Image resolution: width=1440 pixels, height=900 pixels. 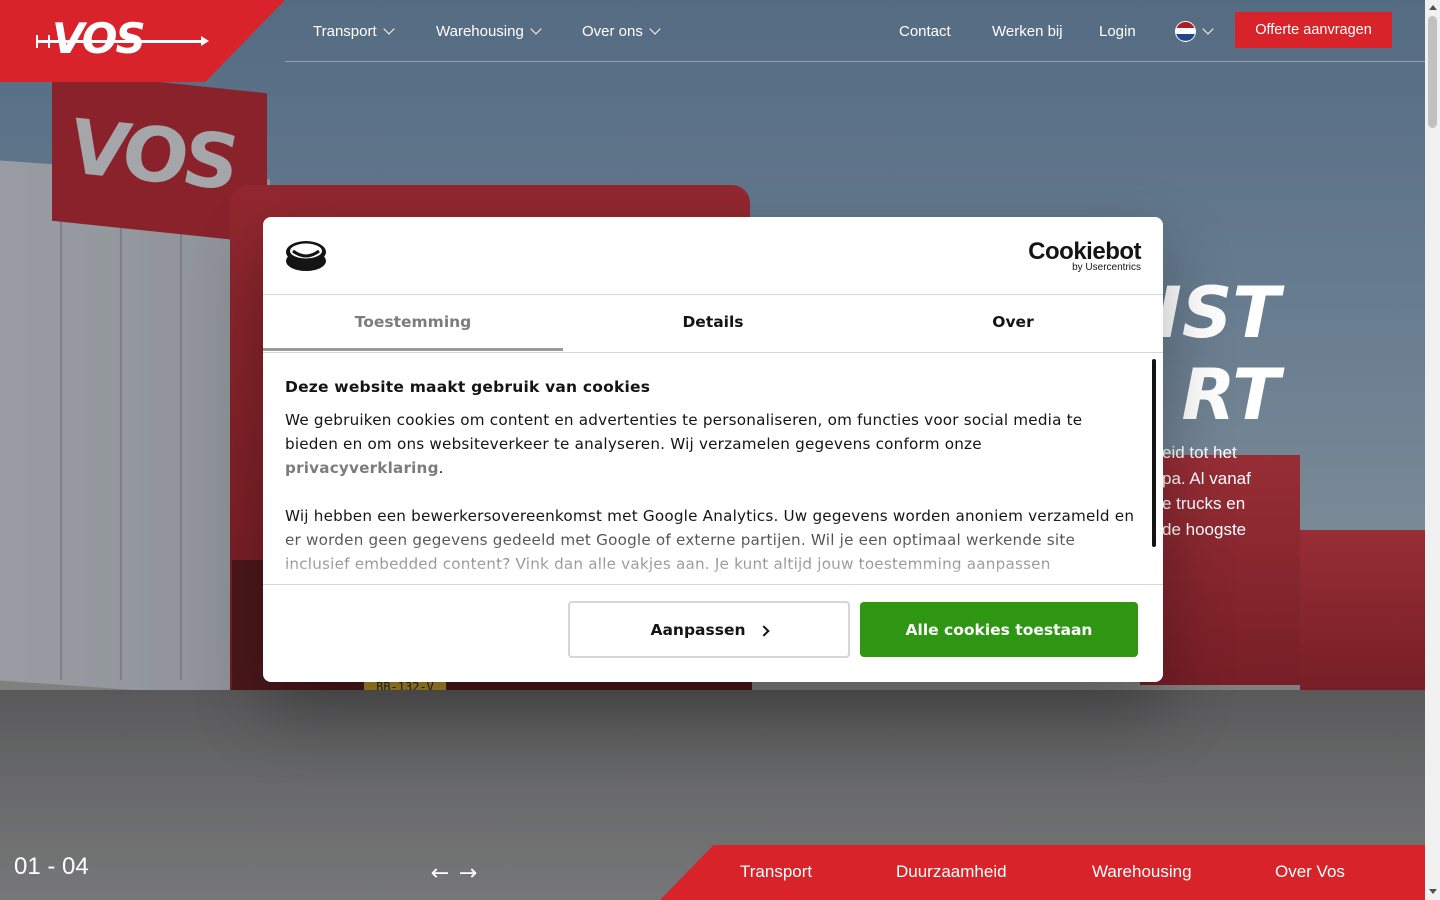 I want to click on dialog-title: Deze website maakt gebruik van cookies, so click(x=468, y=387).